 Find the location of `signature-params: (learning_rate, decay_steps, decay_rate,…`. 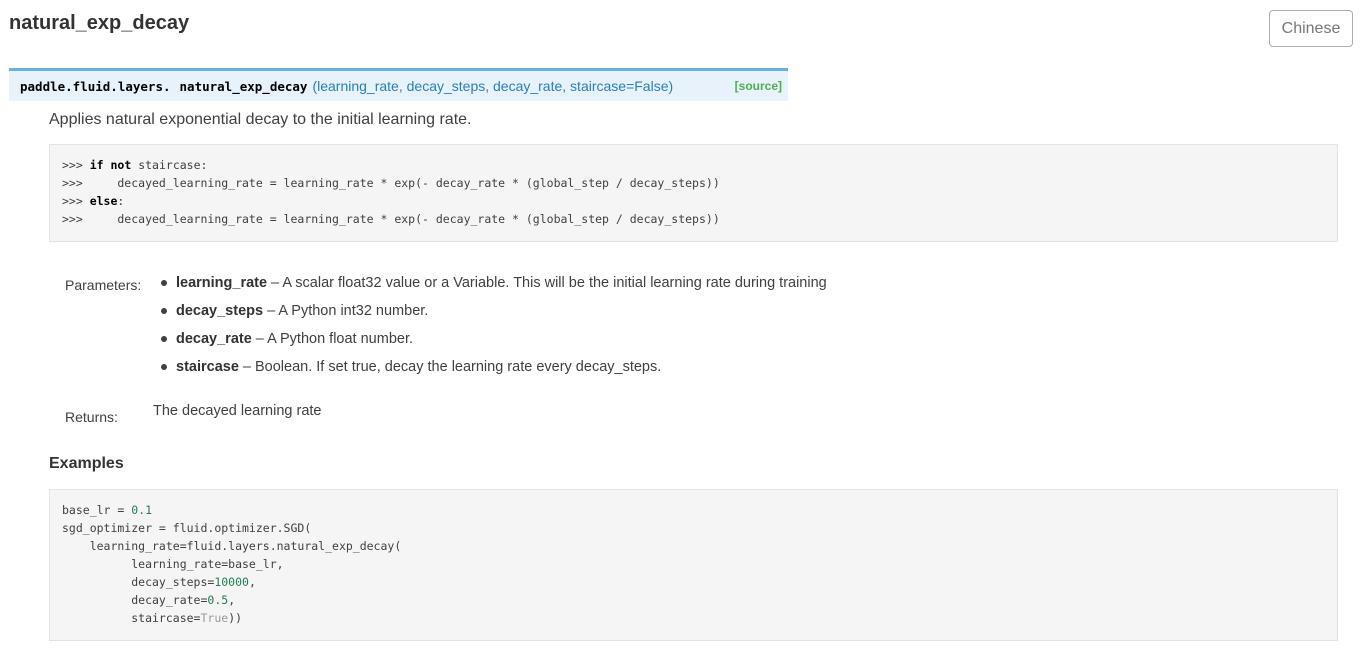

signature-params: (learning_rate, decay_steps, decay_rate,… is located at coordinates (493, 86).